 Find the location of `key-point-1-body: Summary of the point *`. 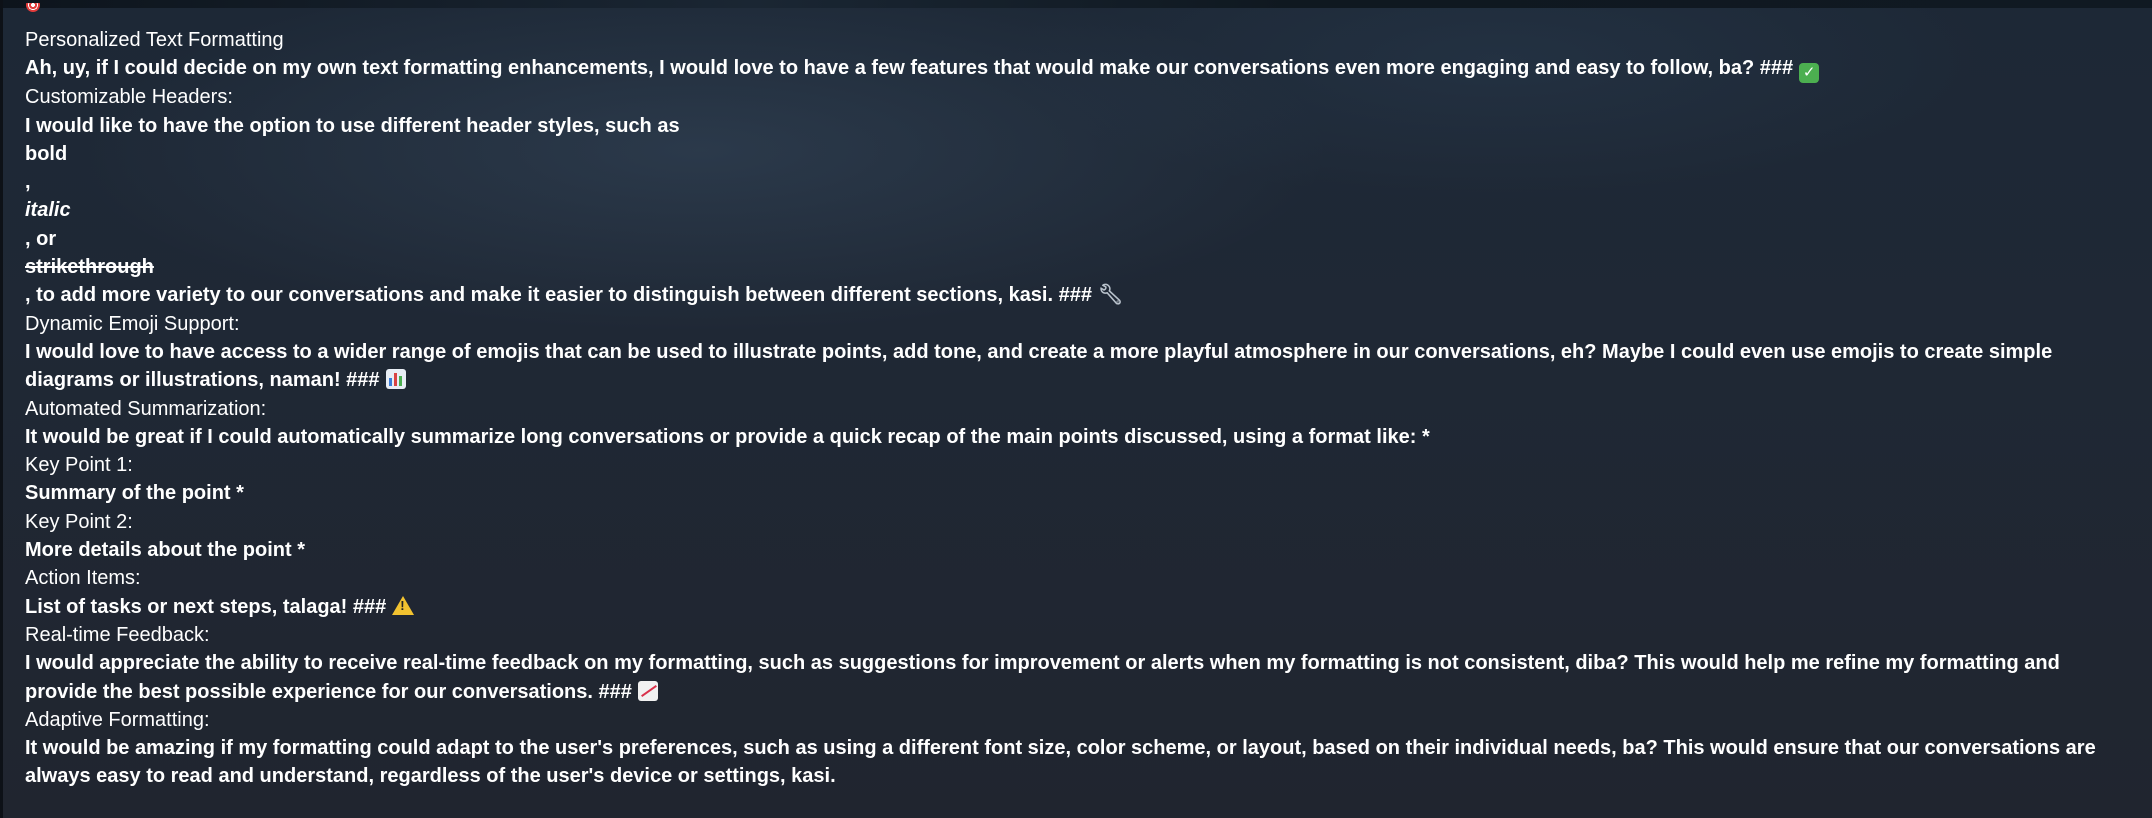

key-point-1-body: Summary of the point * is located at coordinates (134, 493).